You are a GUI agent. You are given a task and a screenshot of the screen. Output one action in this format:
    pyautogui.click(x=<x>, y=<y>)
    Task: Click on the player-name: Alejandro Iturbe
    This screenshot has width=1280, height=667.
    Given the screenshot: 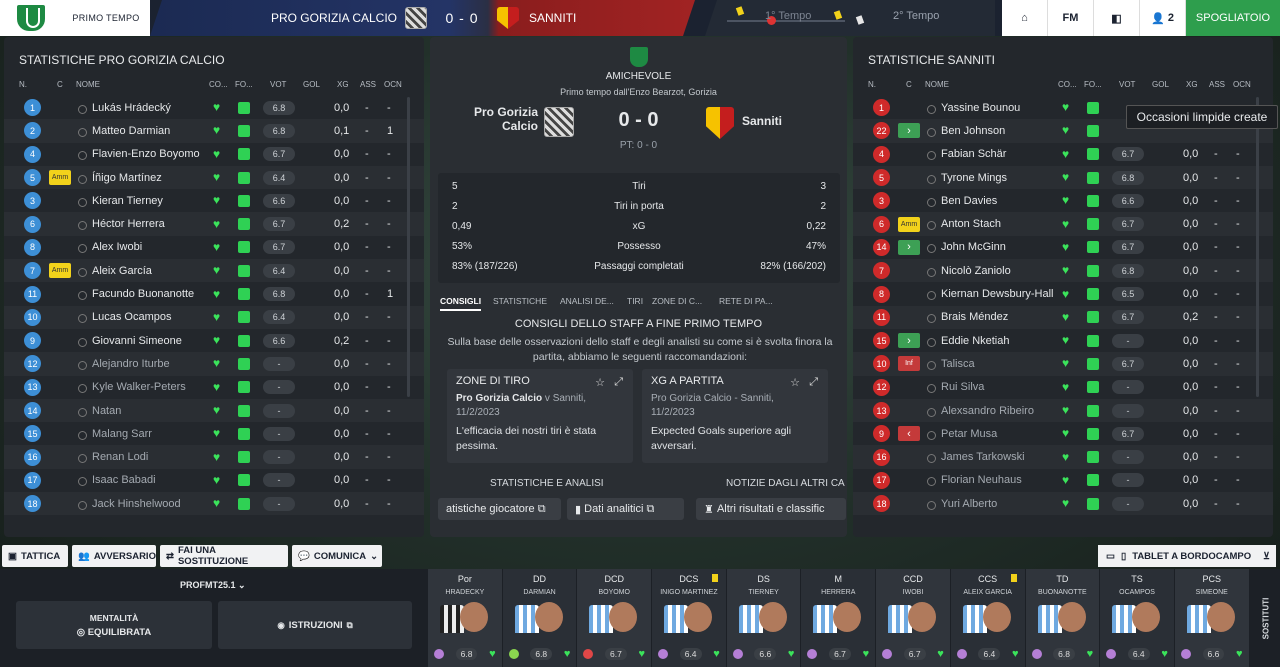 What is the action you would take?
    pyautogui.click(x=124, y=364)
    